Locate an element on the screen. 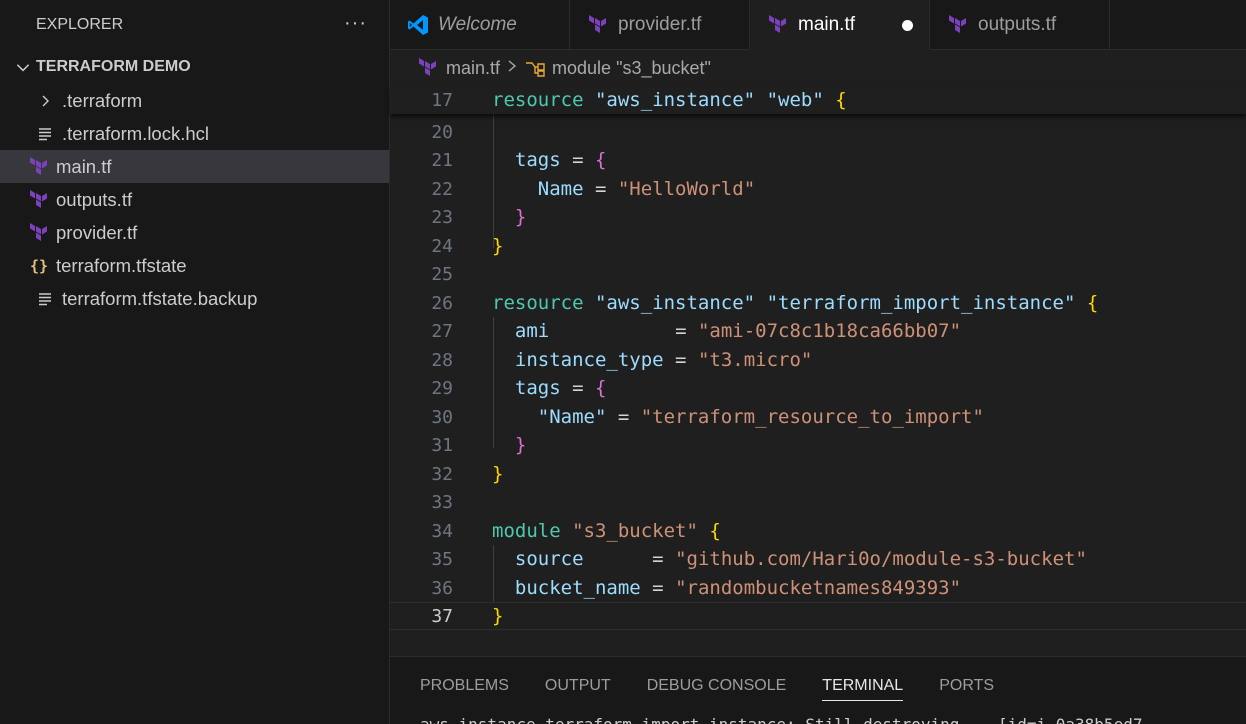  tab-label: Welcome is located at coordinates (477, 24).